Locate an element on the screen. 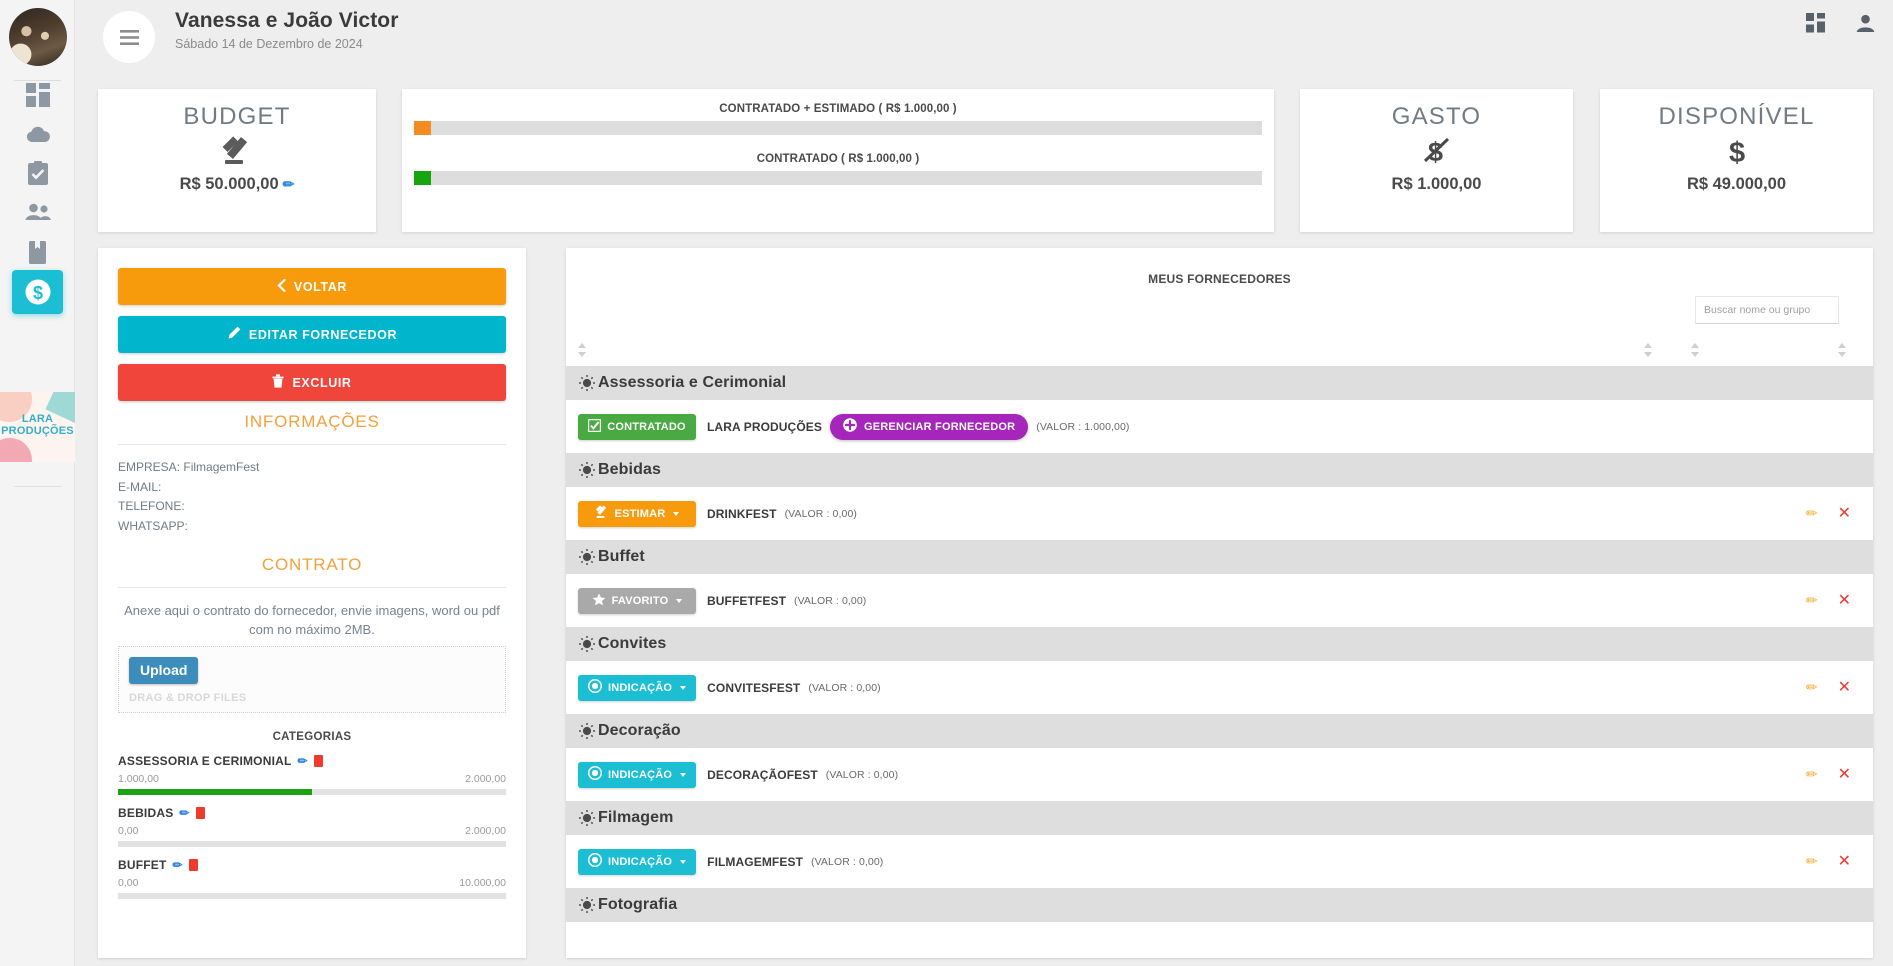 This screenshot has width=1893, height=966. status-badge: ESTIMAR is located at coordinates (637, 513).